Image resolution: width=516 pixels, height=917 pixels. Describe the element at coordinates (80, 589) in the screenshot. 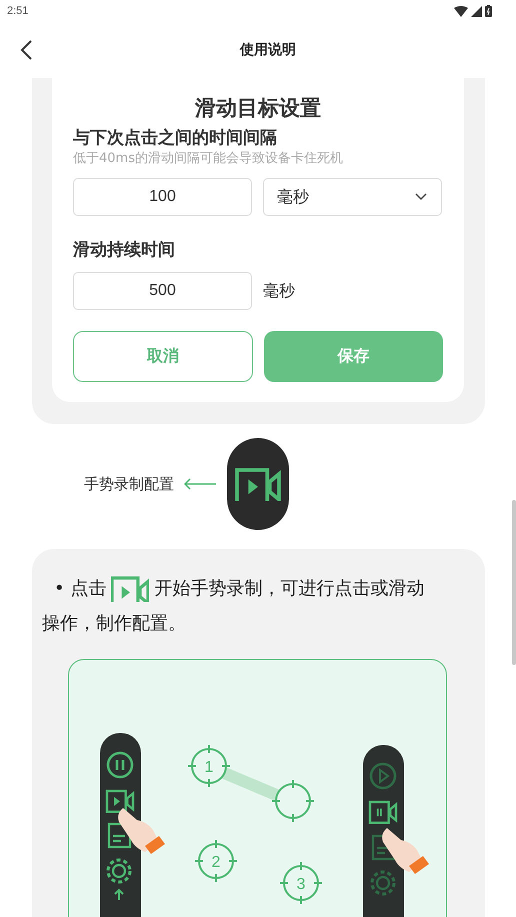

I see `bullet-text: • 点击` at that location.